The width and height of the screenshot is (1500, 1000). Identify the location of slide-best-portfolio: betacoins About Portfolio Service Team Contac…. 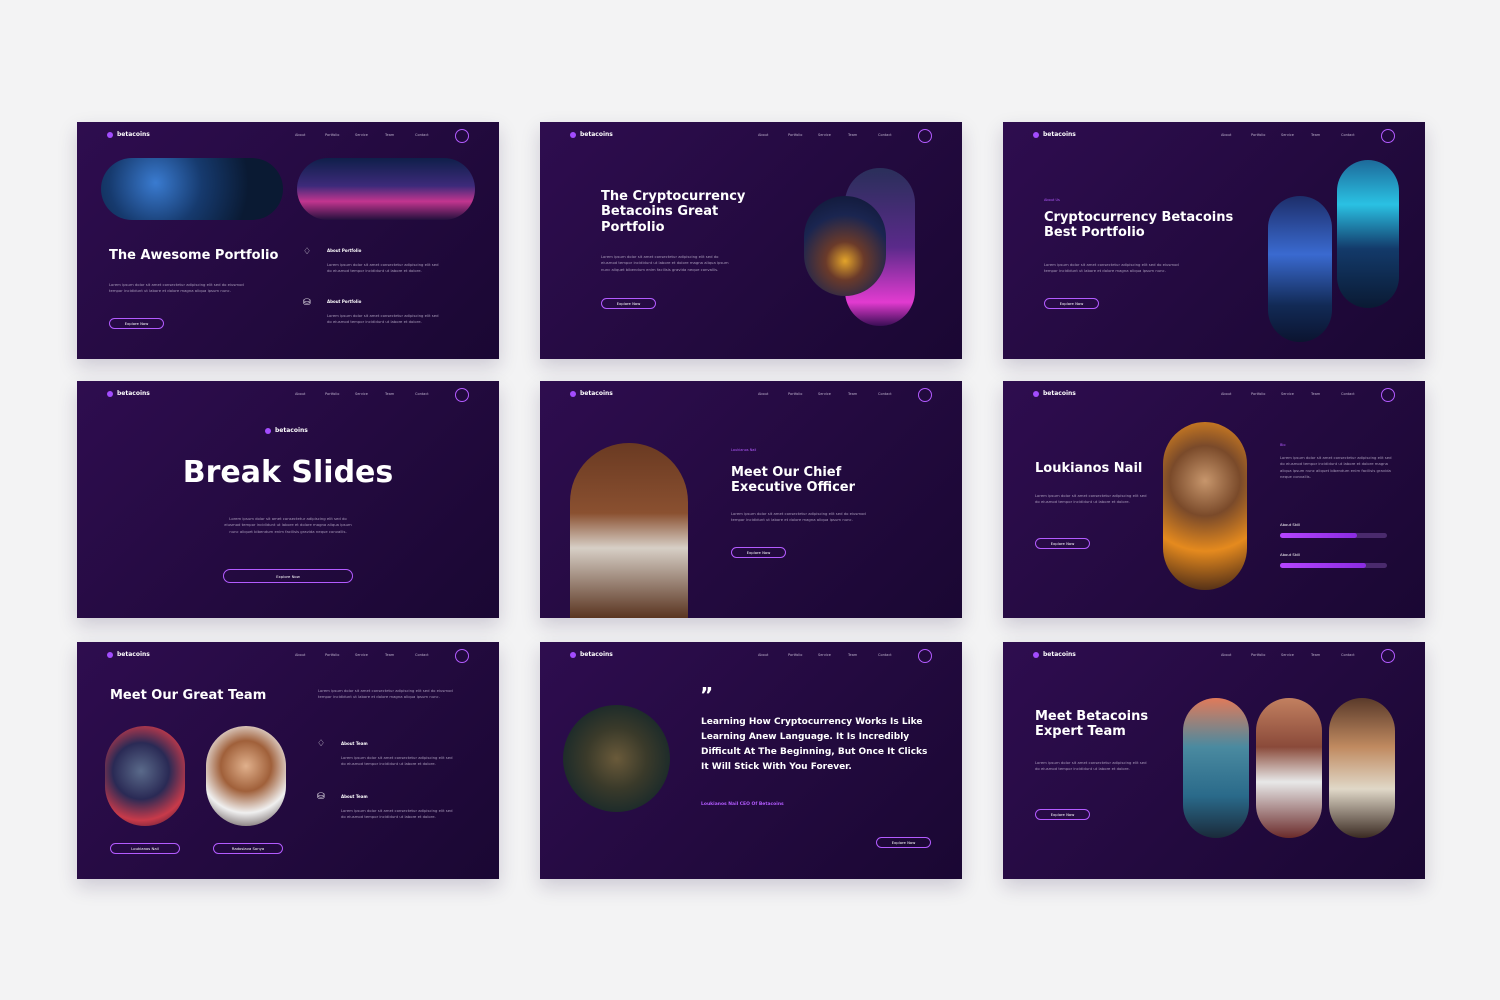
(1214, 240).